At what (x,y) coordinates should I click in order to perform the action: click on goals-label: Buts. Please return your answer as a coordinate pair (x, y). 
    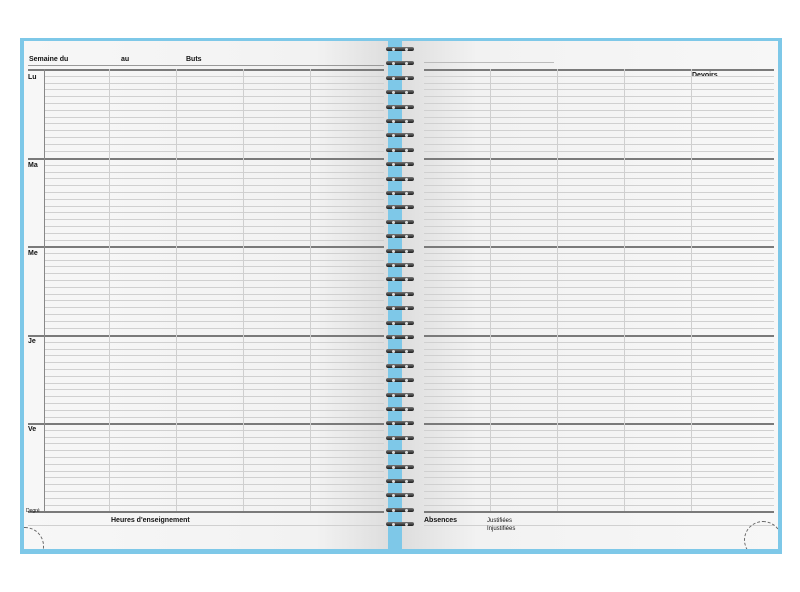
    Looking at the image, I should click on (194, 59).